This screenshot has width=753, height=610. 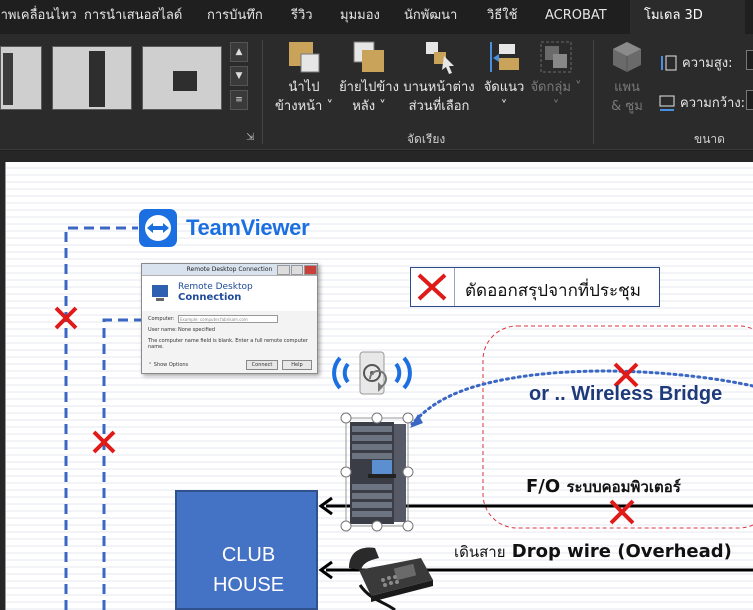 I want to click on rdc-header: Remote Desktop Connection, so click(x=229, y=293).